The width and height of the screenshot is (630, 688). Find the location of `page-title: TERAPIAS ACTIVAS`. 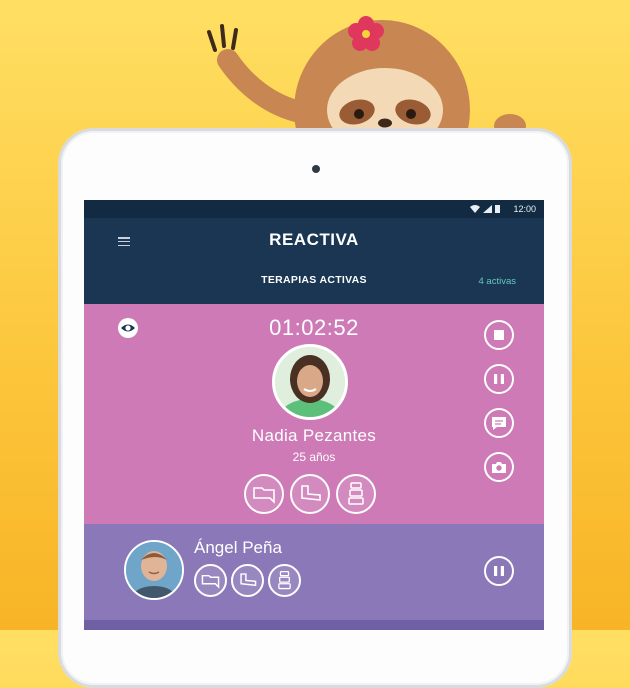

page-title: TERAPIAS ACTIVAS is located at coordinates (314, 280).